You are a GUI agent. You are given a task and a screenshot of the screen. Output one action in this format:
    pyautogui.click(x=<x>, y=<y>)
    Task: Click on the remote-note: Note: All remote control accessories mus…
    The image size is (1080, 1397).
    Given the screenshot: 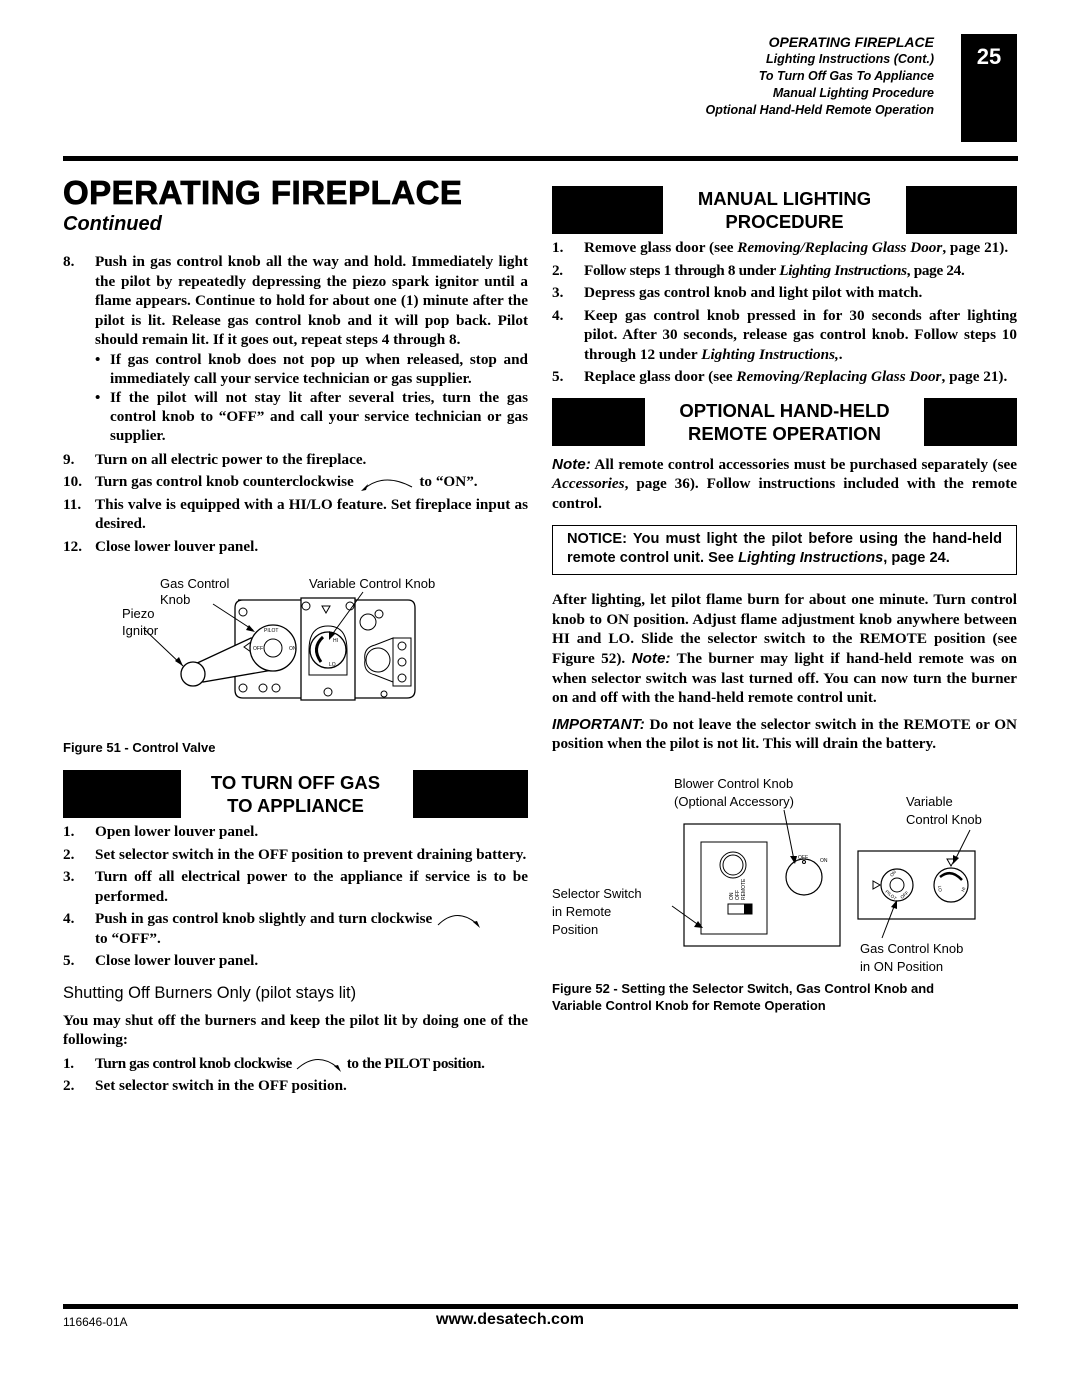 What is the action you would take?
    pyautogui.click(x=784, y=484)
    